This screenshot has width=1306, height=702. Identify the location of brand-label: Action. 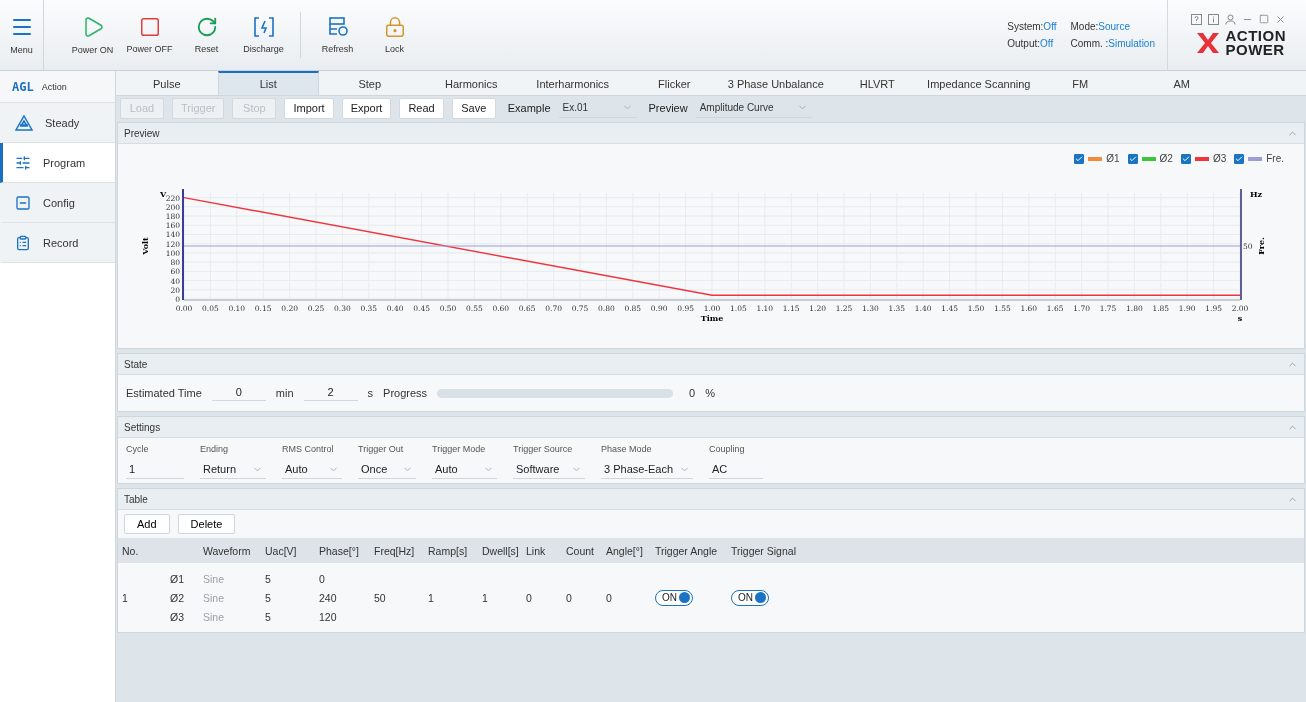
(54, 86).